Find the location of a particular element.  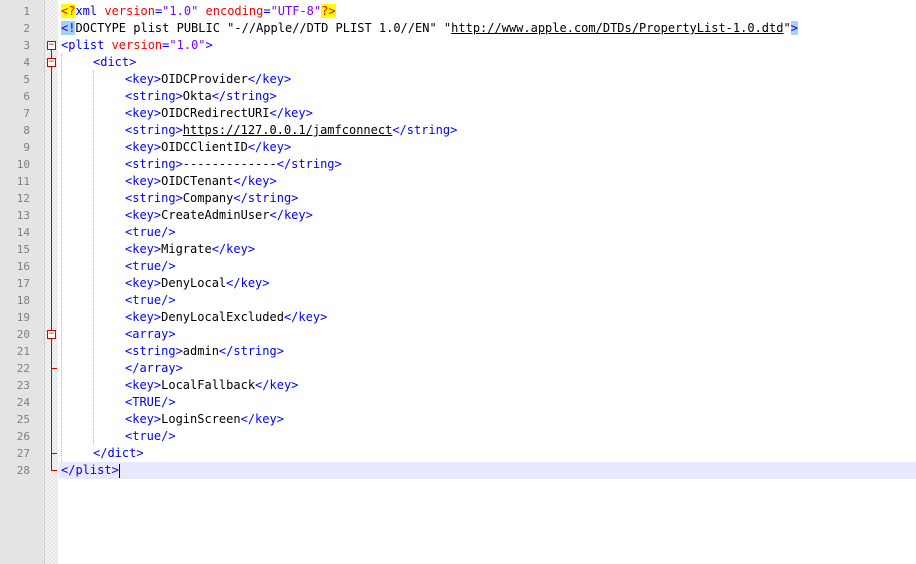

line-number: 25 is located at coordinates (23, 419).